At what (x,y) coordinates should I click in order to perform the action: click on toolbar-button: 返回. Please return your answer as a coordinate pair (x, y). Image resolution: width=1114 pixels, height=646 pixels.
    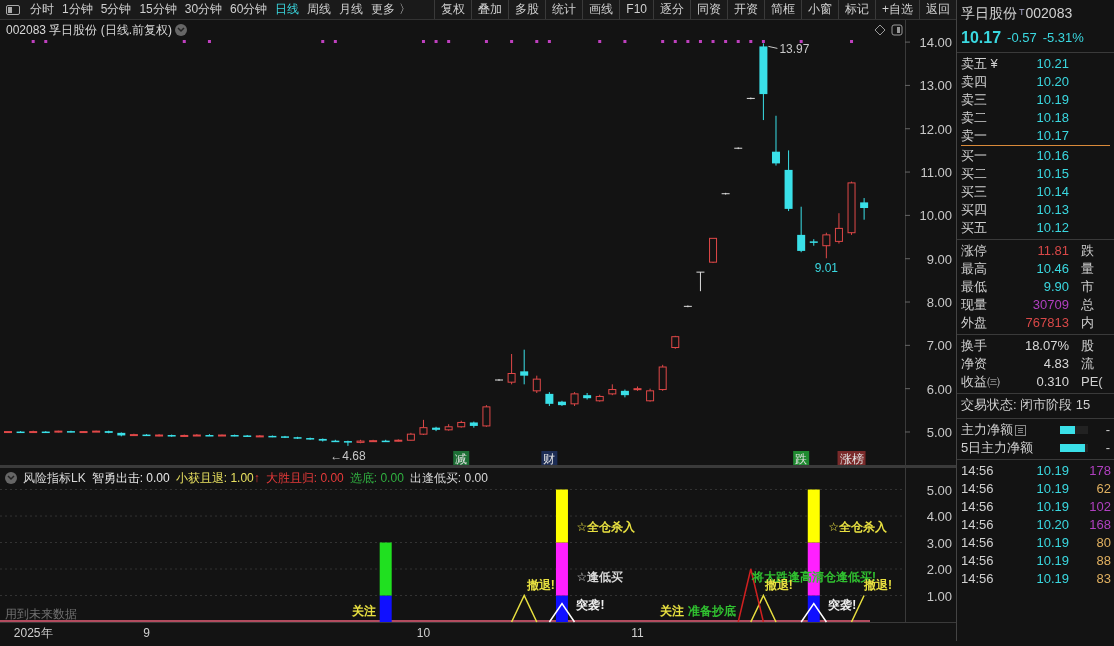
    Looking at the image, I should click on (937, 9).